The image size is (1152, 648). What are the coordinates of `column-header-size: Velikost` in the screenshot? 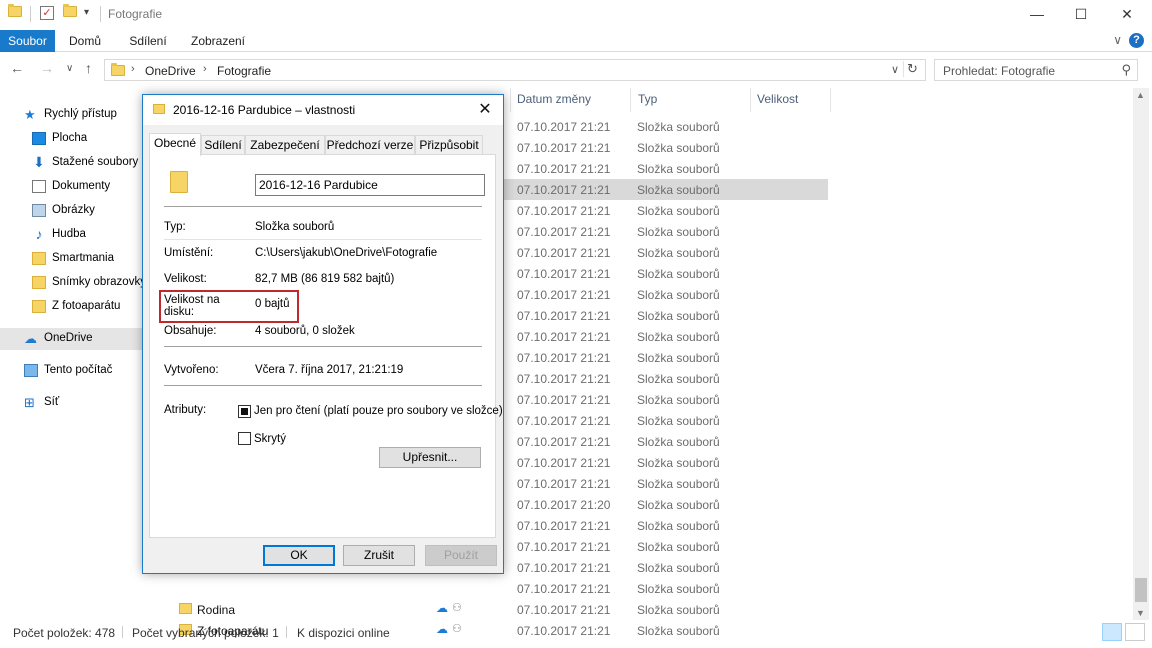 It's located at (777, 102).